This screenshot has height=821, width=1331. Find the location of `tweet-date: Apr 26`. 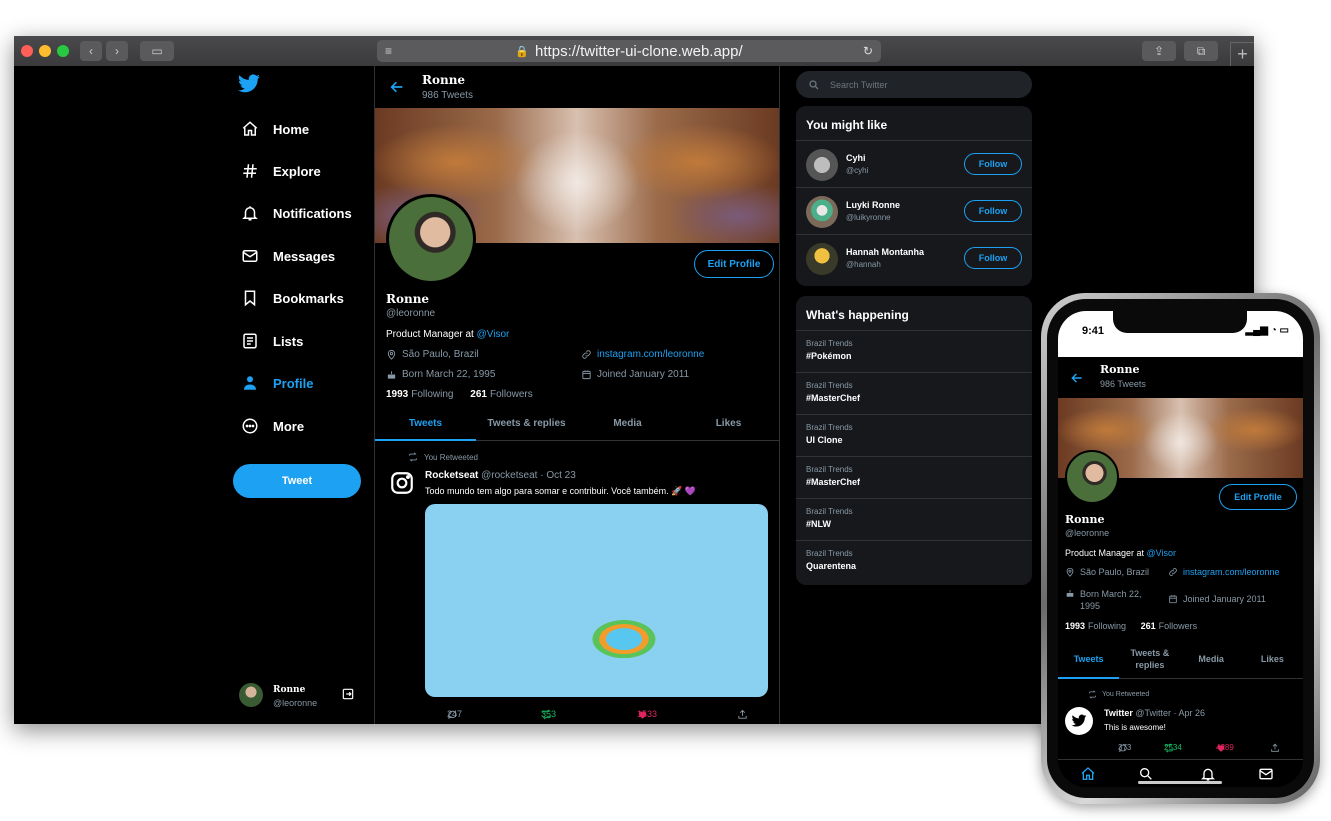

tweet-date: Apr 26 is located at coordinates (1192, 713).